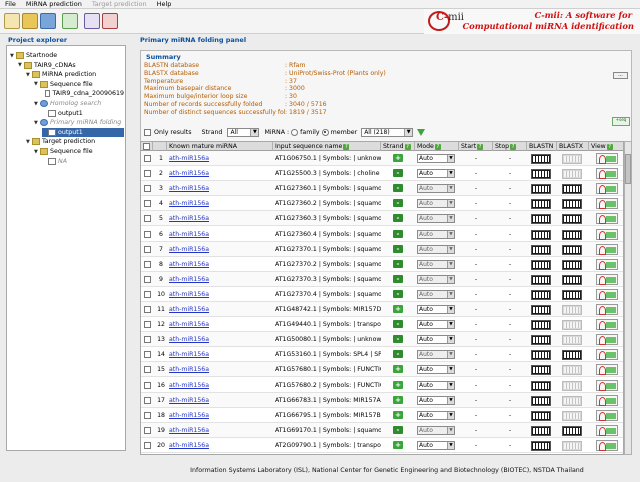 This screenshot has width=640, height=482. I want to click on header-stop: Stop?, so click(510, 146).